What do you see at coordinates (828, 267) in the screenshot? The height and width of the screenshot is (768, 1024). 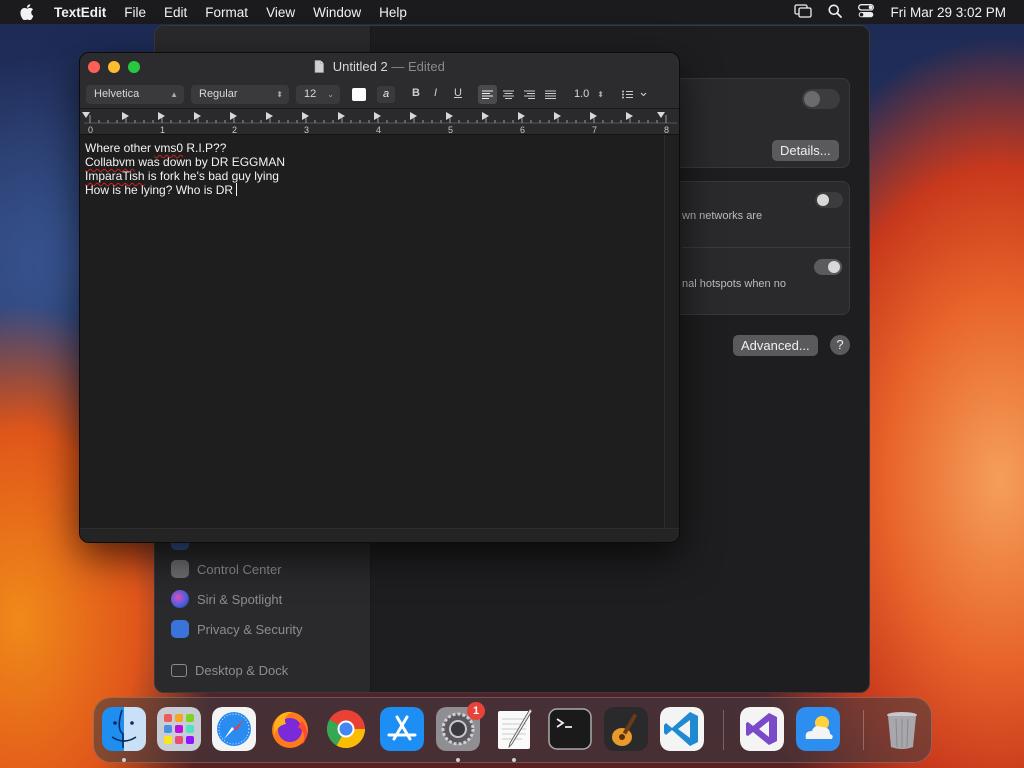 I see `hotspot-toggle` at bounding box center [828, 267].